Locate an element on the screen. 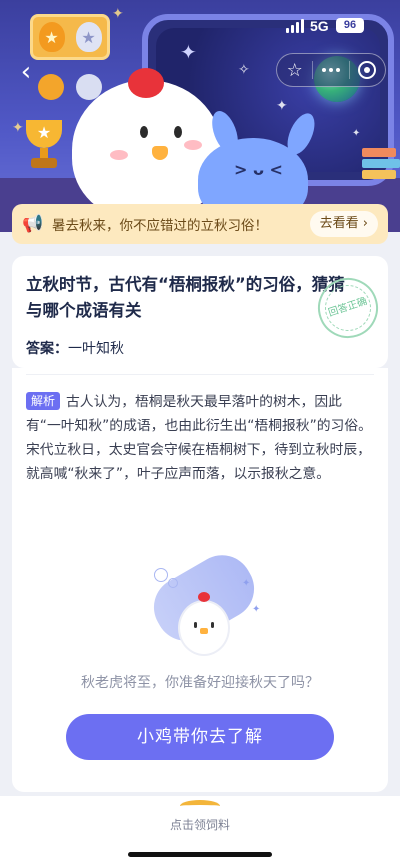  network-label: 5G is located at coordinates (319, 26).